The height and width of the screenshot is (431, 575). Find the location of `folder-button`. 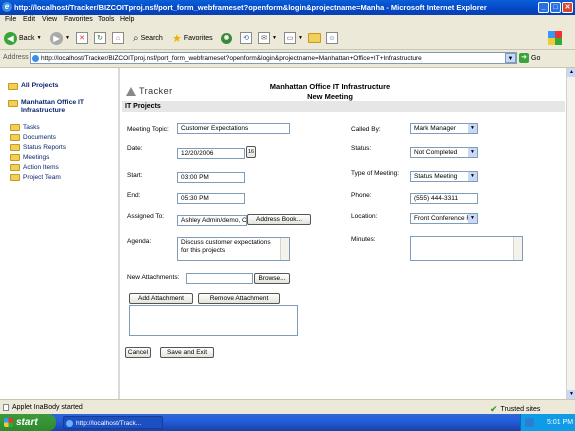

folder-button is located at coordinates (314, 38).